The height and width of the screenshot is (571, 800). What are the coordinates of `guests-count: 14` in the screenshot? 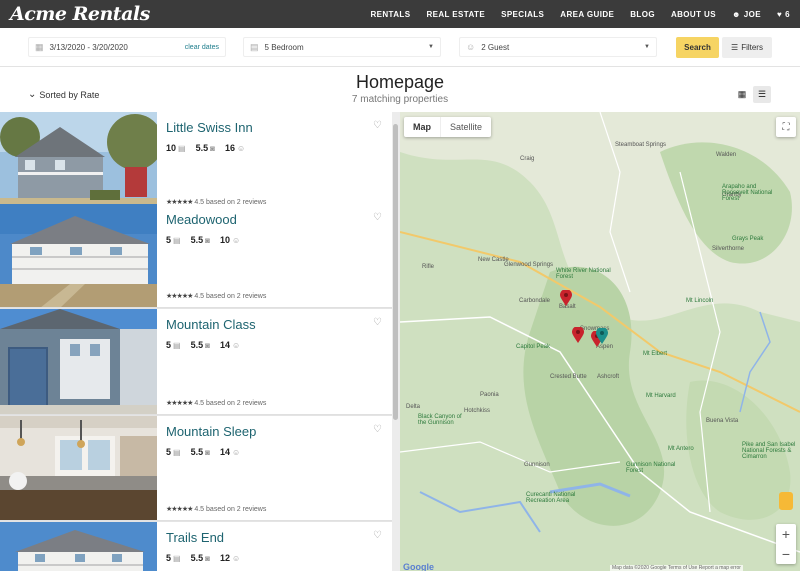 It's located at (224, 452).